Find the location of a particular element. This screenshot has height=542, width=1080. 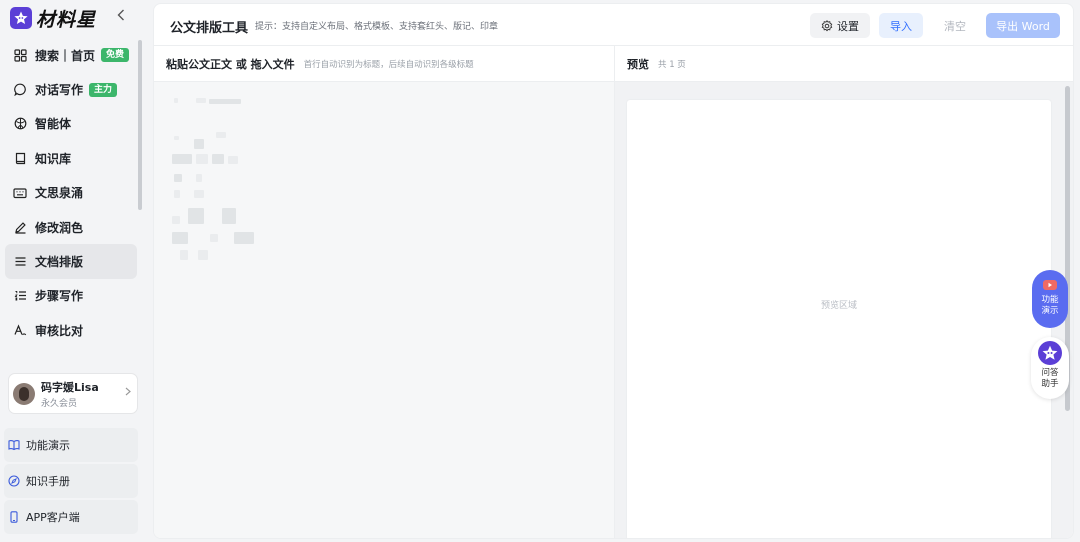

sidebar-item-label: 智能体 is located at coordinates (53, 124).